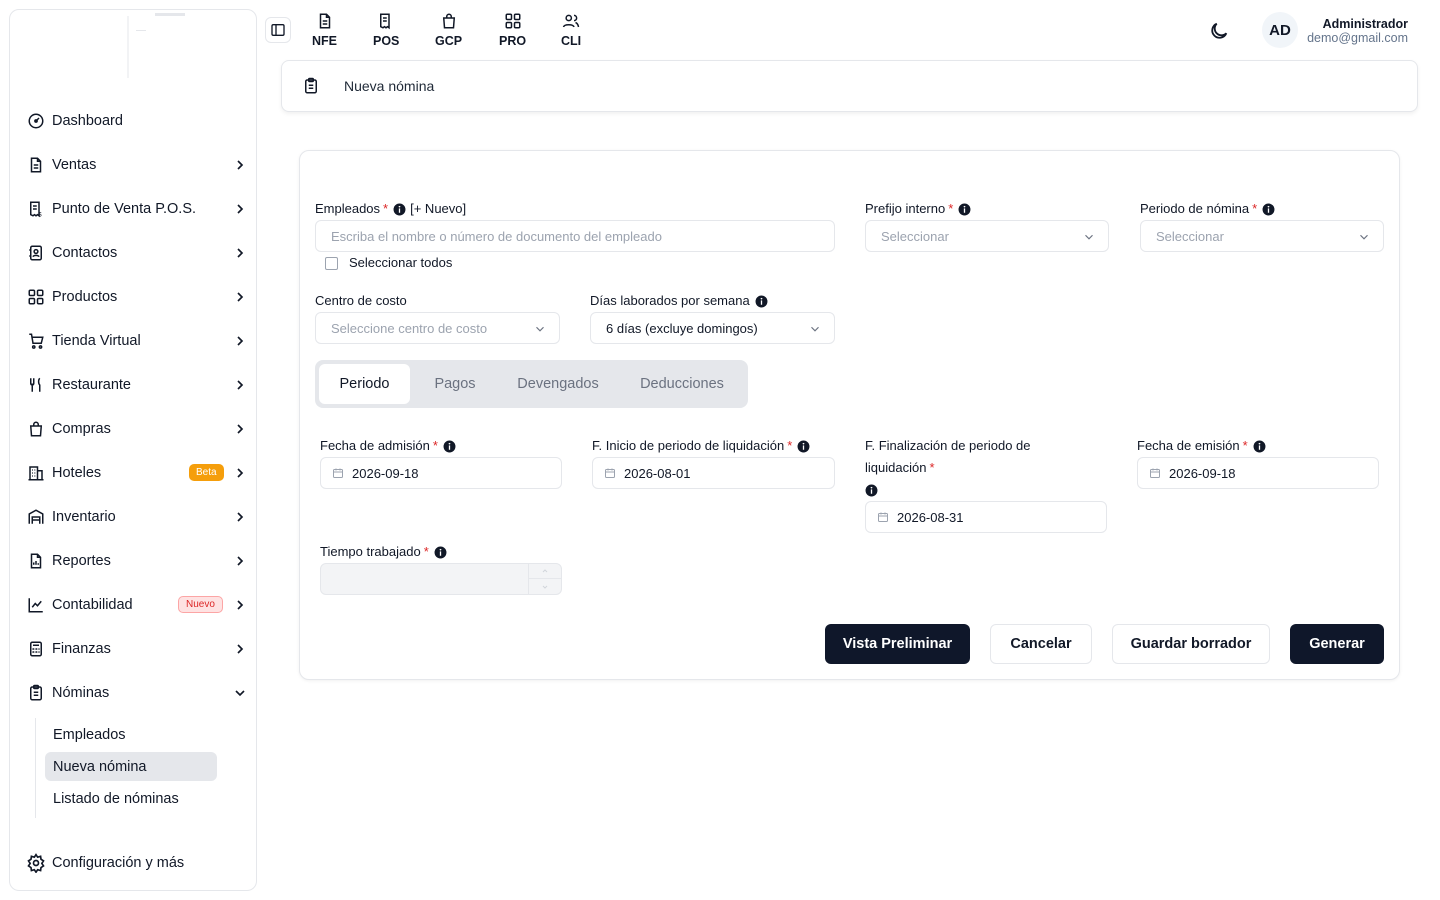 This screenshot has width=1440, height=900. Describe the element at coordinates (1280, 30) in the screenshot. I see `avatar: AD` at that location.